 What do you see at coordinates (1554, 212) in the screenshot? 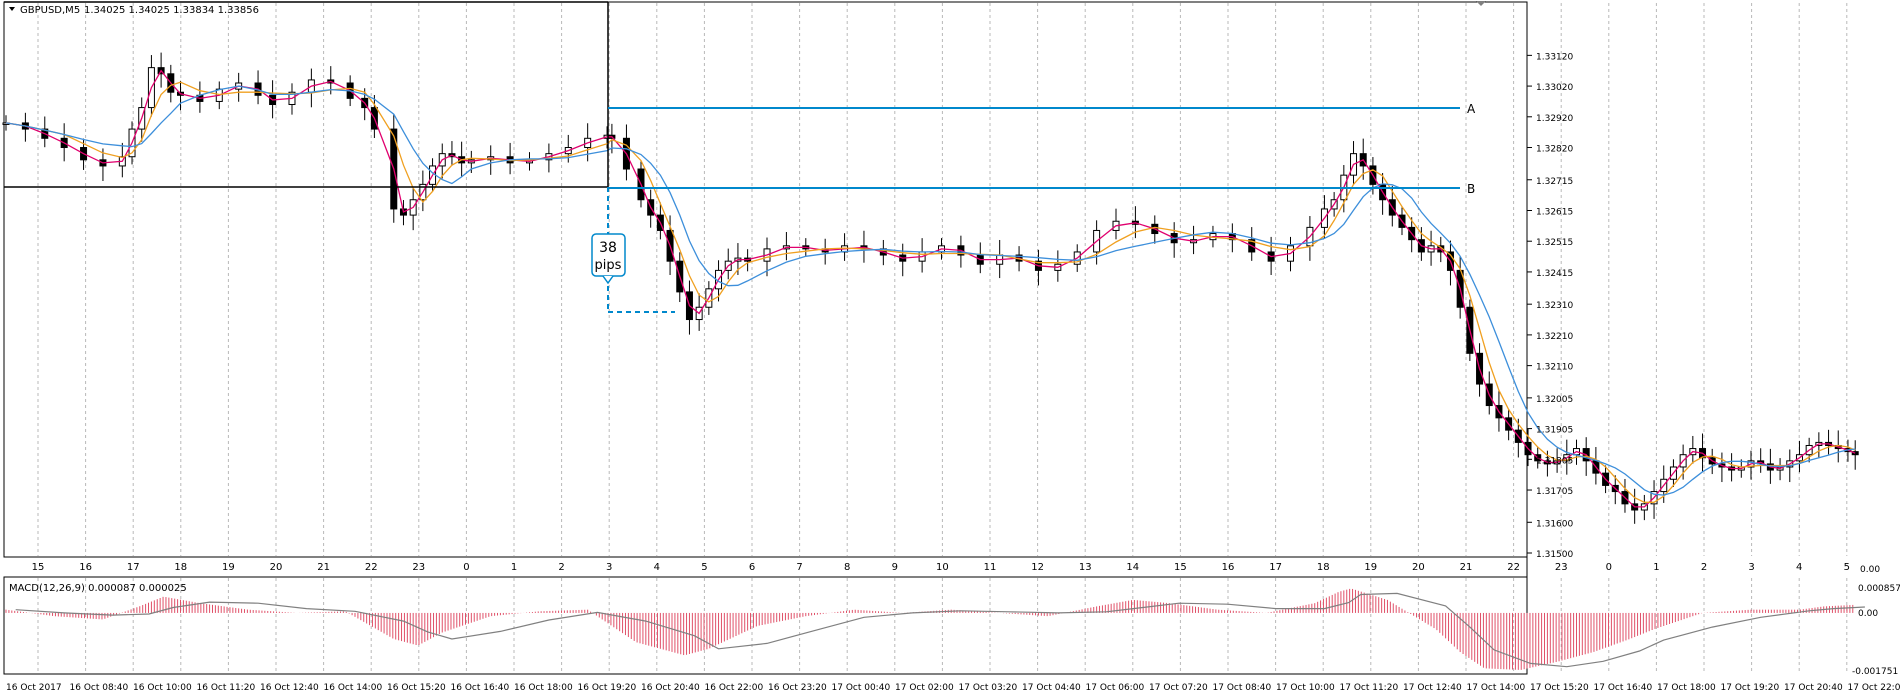
I see `price-tick-label: 1.32615` at bounding box center [1554, 212].